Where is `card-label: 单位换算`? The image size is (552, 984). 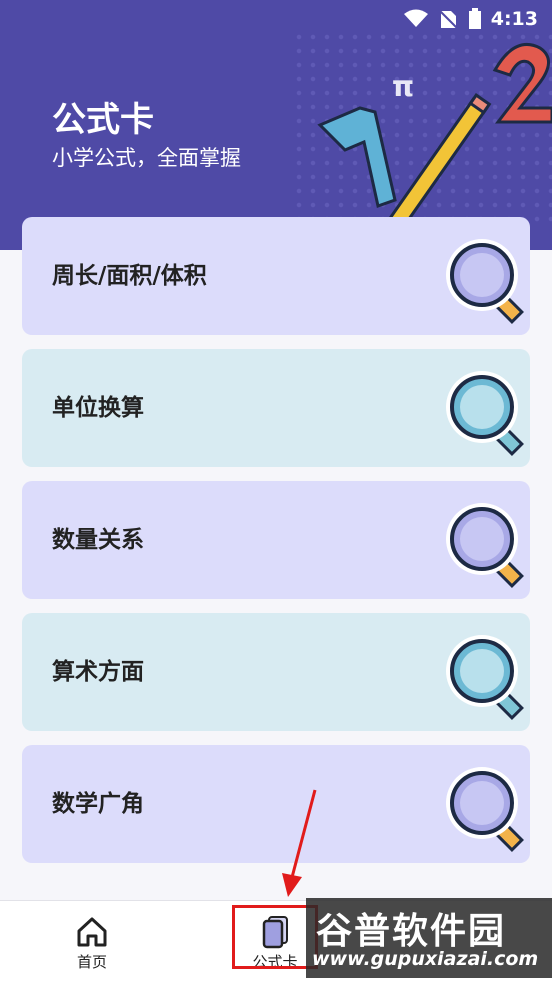 card-label: 单位换算 is located at coordinates (98, 408).